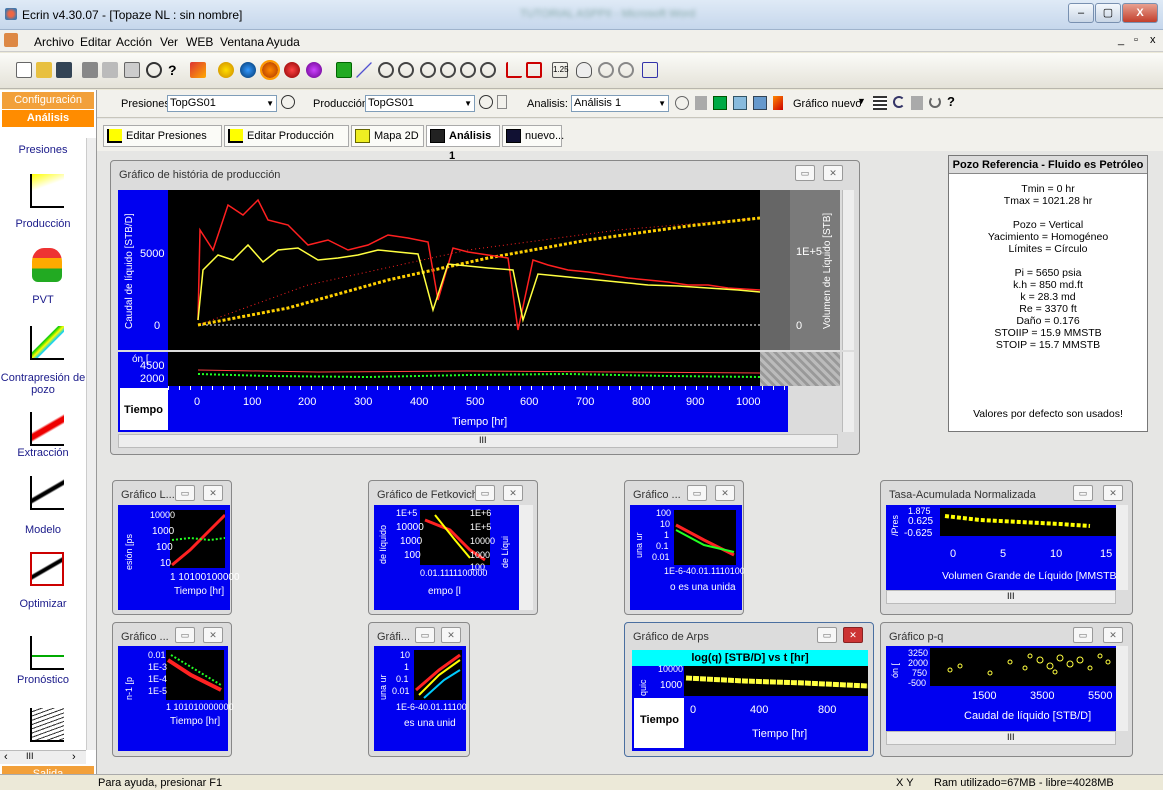  What do you see at coordinates (626, 70) in the screenshot?
I see `zoom-minus-icon` at bounding box center [626, 70].